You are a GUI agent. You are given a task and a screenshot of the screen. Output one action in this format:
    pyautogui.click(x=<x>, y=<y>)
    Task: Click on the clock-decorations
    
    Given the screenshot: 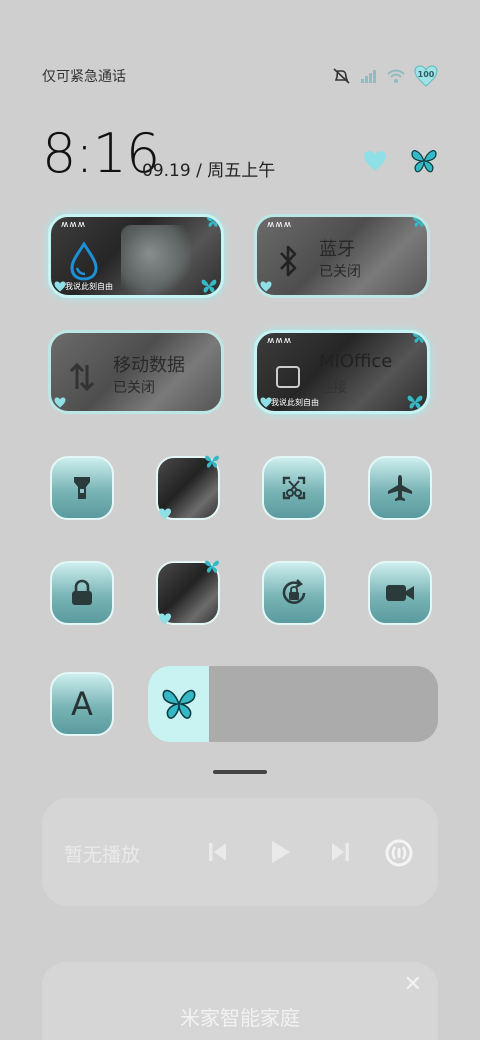 What is the action you would take?
    pyautogui.click(x=400, y=161)
    